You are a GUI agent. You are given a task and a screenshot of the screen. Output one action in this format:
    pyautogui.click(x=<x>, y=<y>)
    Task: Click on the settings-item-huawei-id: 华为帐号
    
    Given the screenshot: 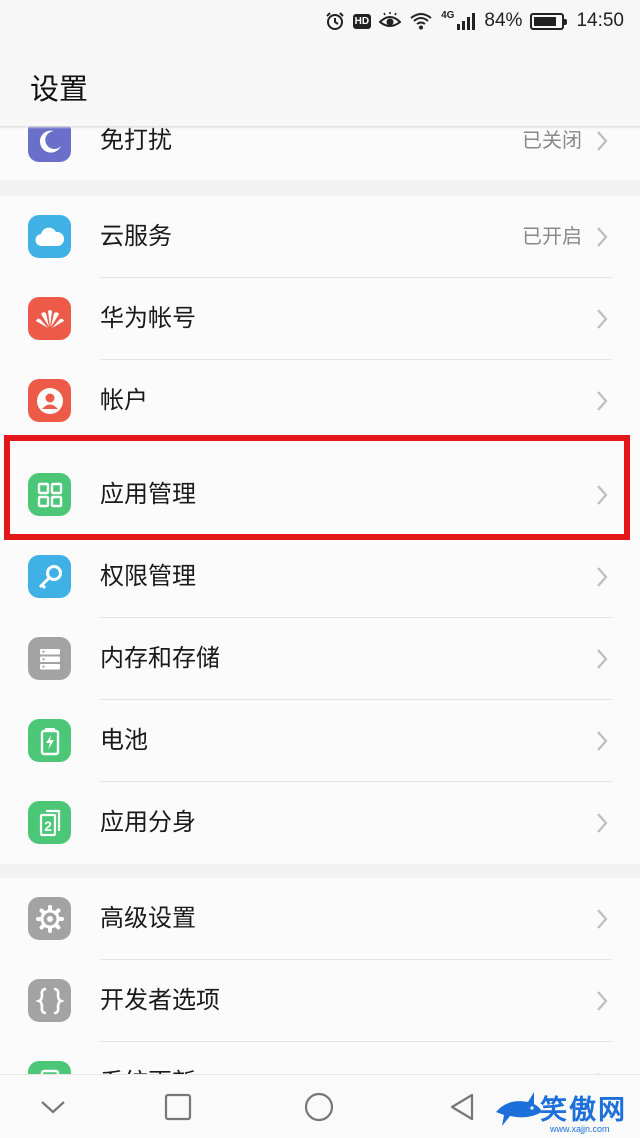 What is the action you would take?
    pyautogui.click(x=320, y=318)
    